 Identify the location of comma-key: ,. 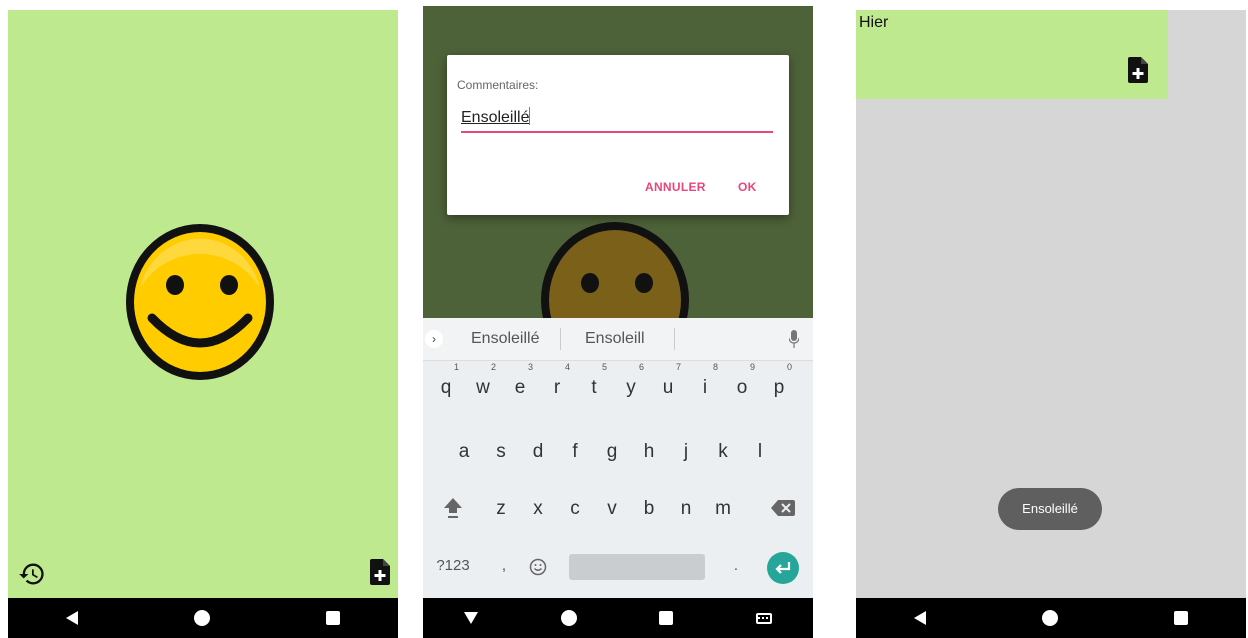
(504, 566).